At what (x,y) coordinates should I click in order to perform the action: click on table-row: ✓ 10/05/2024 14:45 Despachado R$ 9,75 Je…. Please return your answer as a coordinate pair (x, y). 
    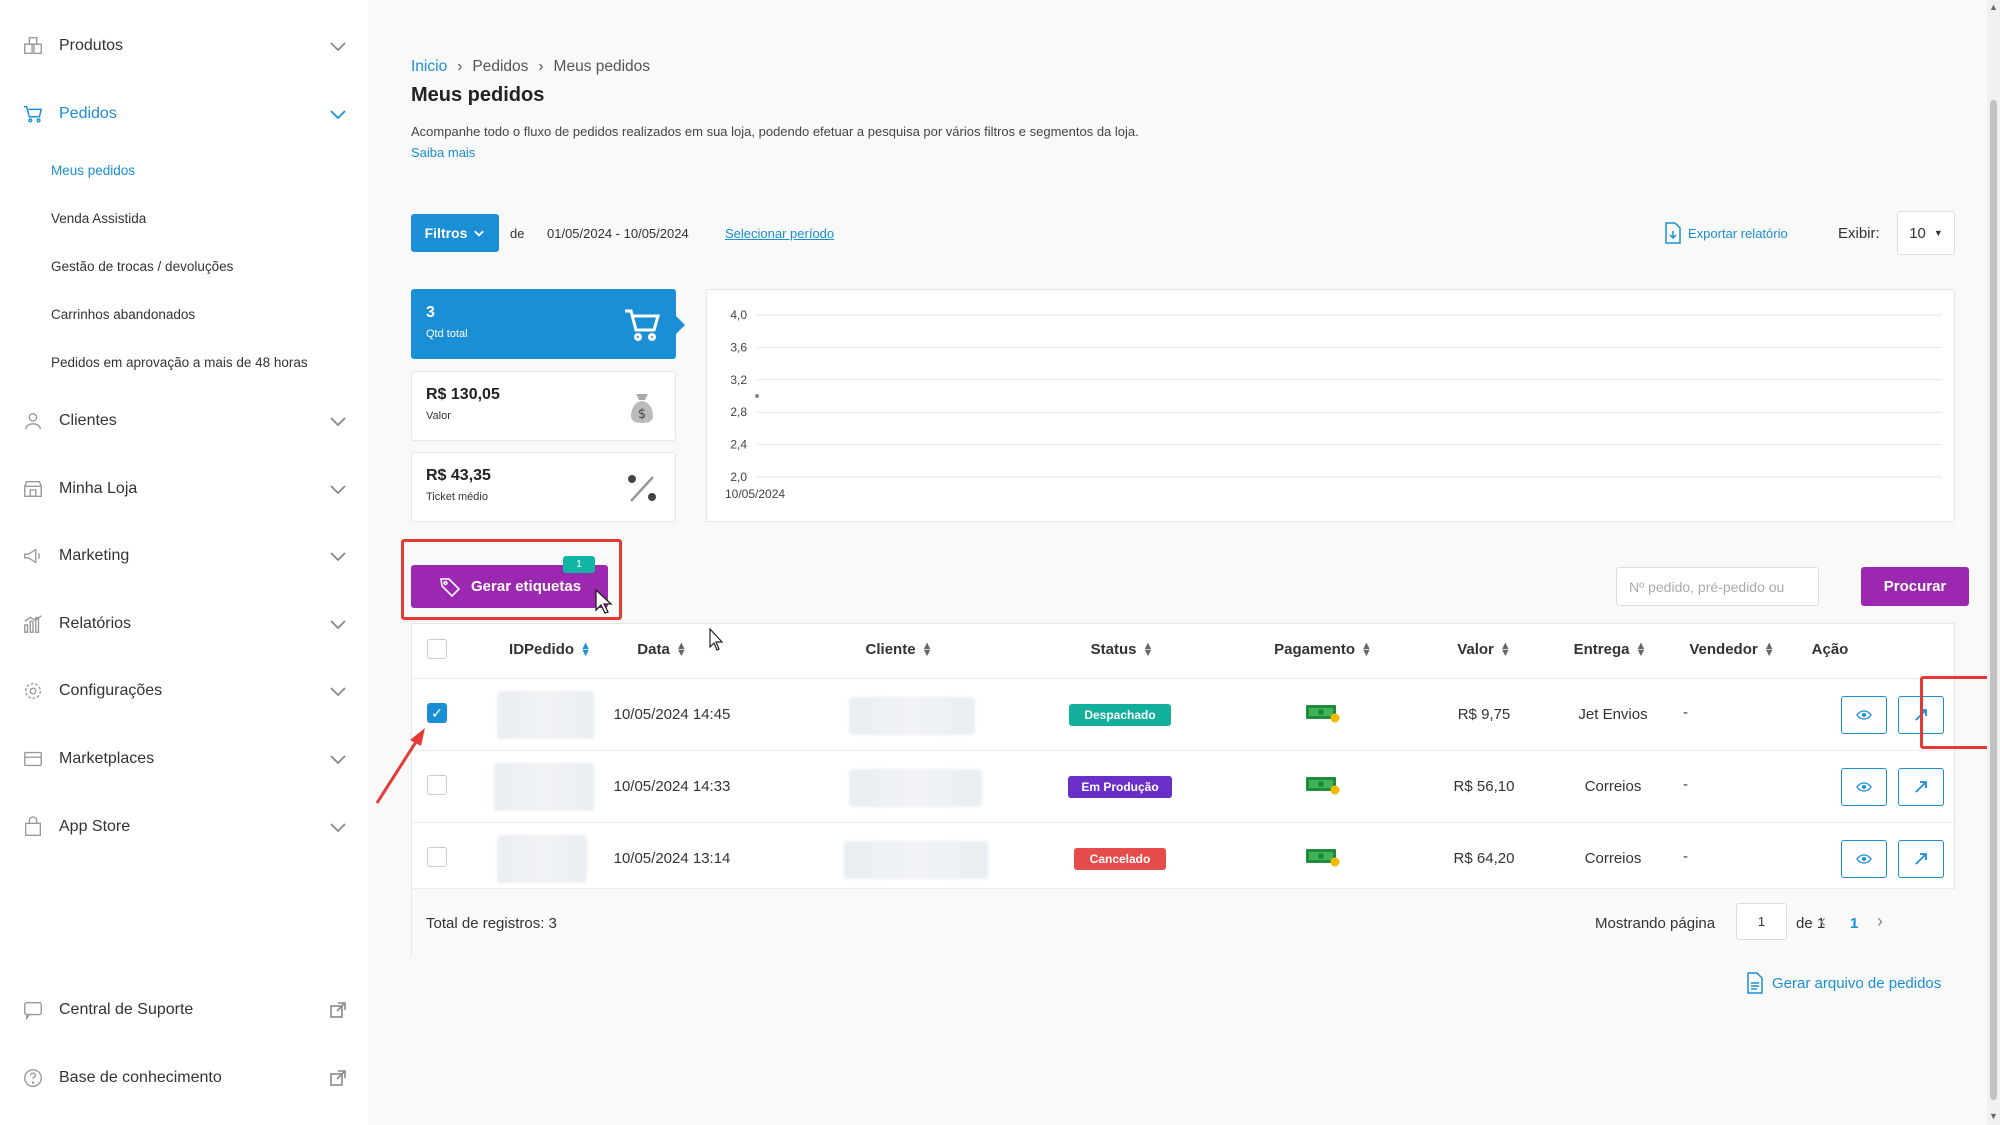
    Looking at the image, I should click on (1184, 714).